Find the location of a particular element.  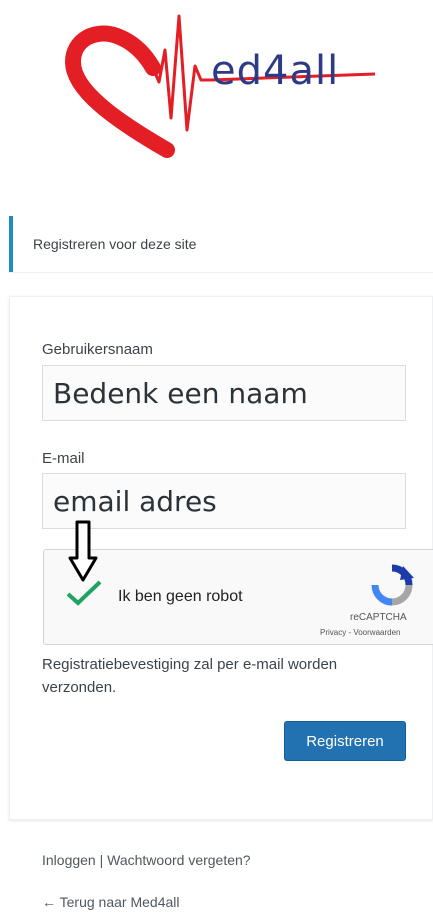

recaptcha-logo-icon is located at coordinates (392, 585).